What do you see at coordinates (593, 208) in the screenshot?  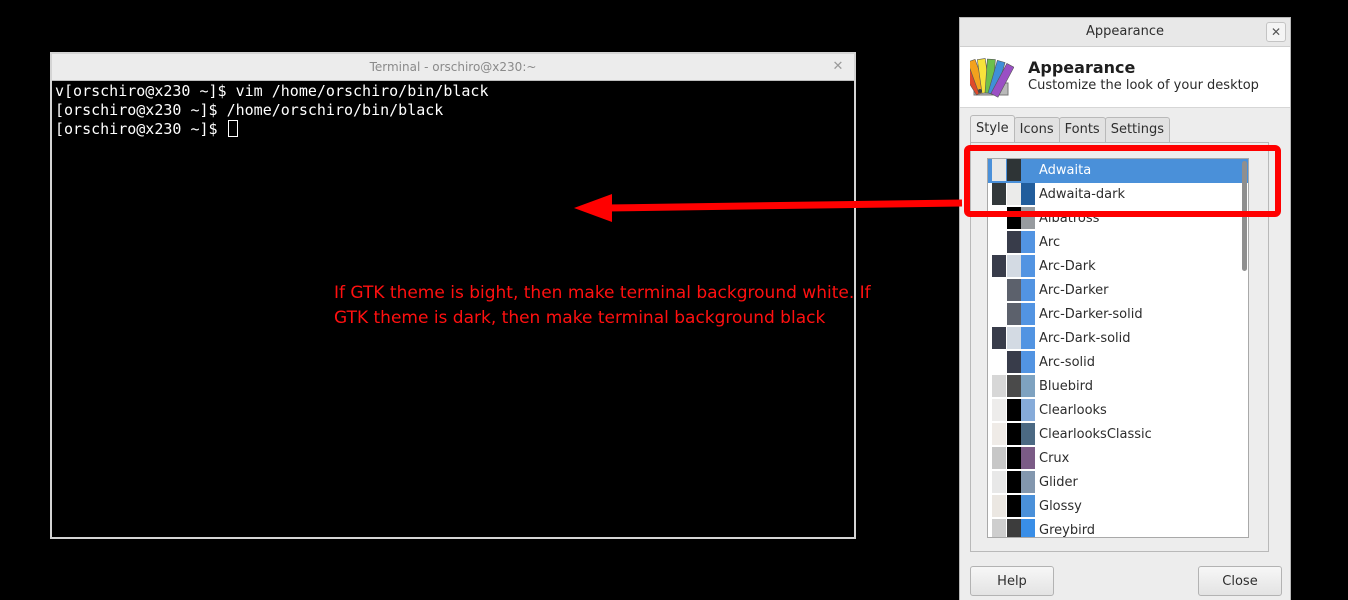 I see `arrow-head` at bounding box center [593, 208].